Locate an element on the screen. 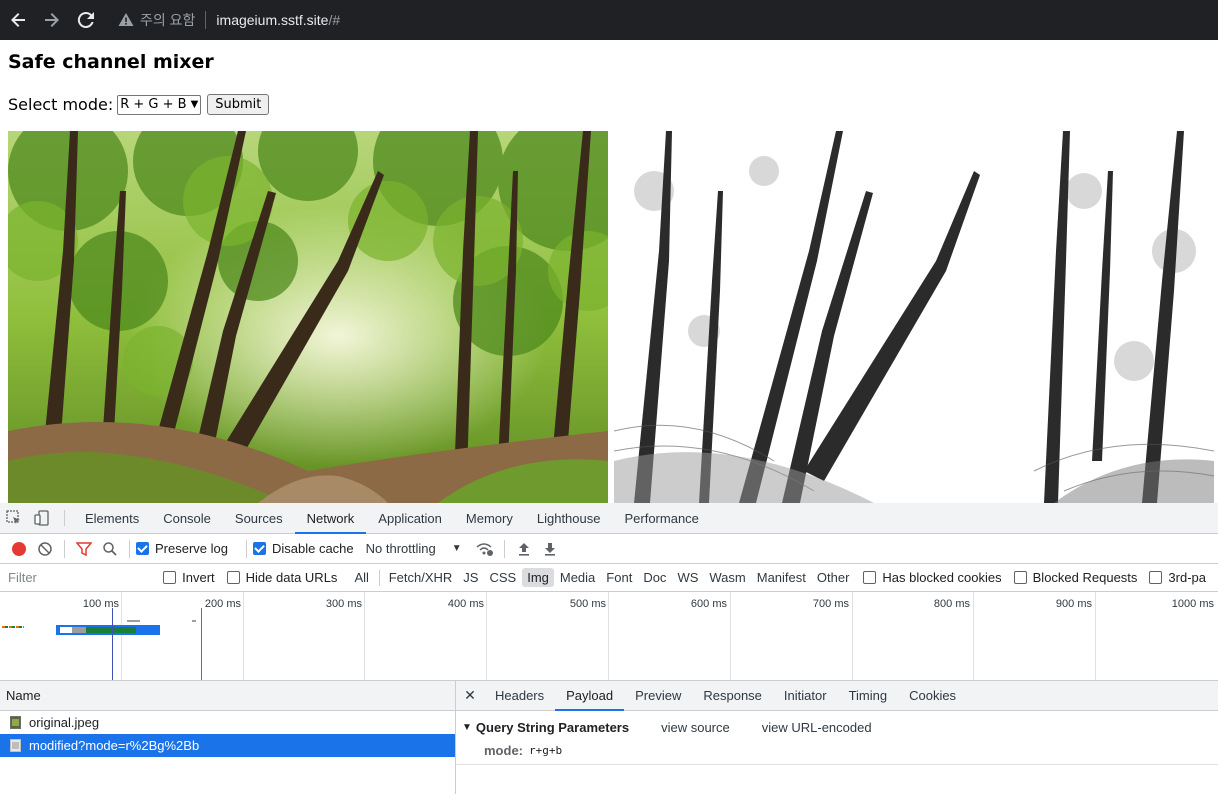  type-filter-font: Font is located at coordinates (619, 577).